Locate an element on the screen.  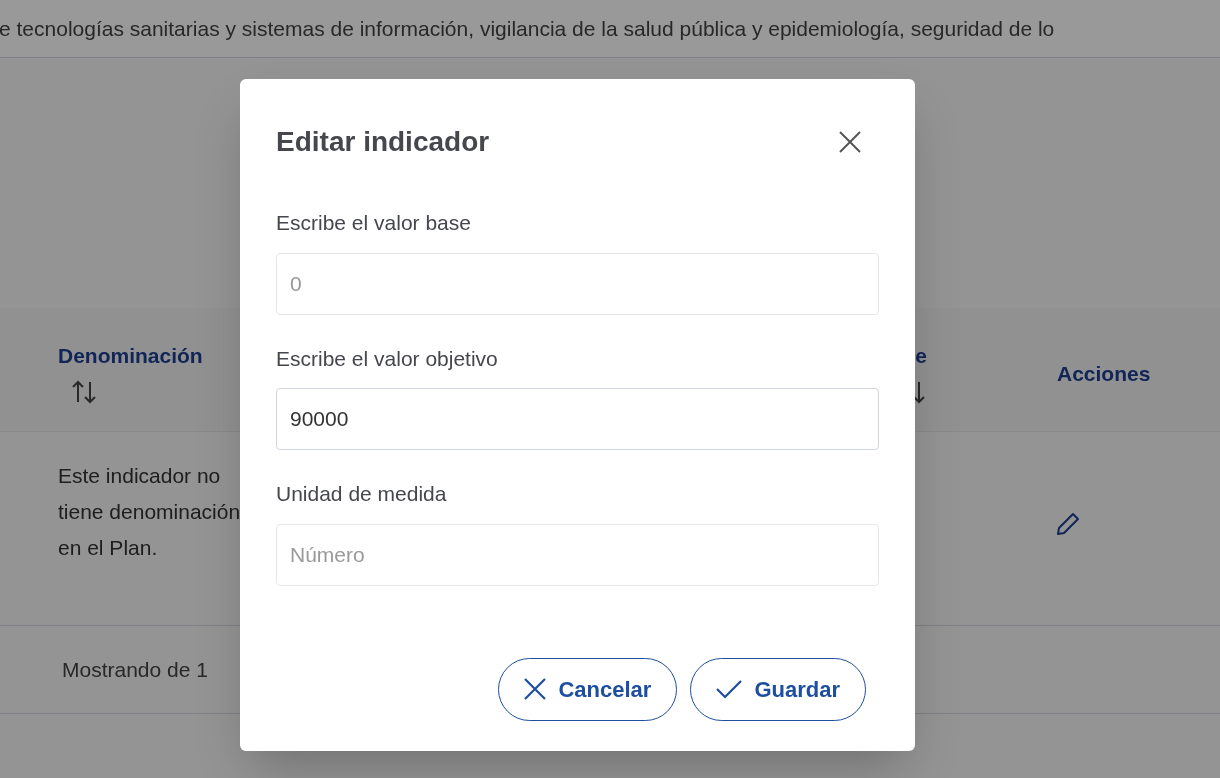
field-label: Escribe el valor objetivo is located at coordinates (387, 358).